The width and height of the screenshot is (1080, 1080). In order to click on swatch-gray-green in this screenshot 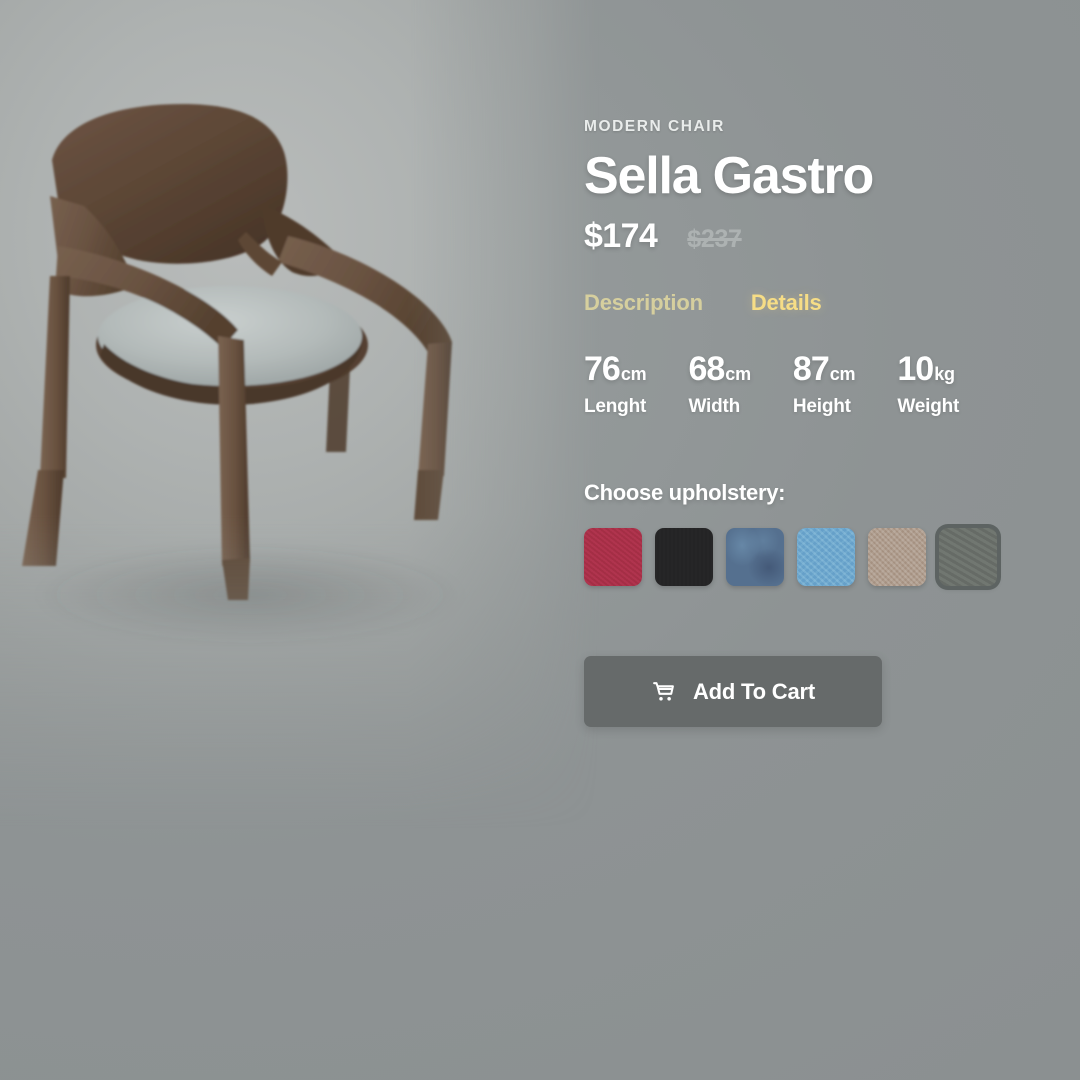, I will do `click(968, 557)`.